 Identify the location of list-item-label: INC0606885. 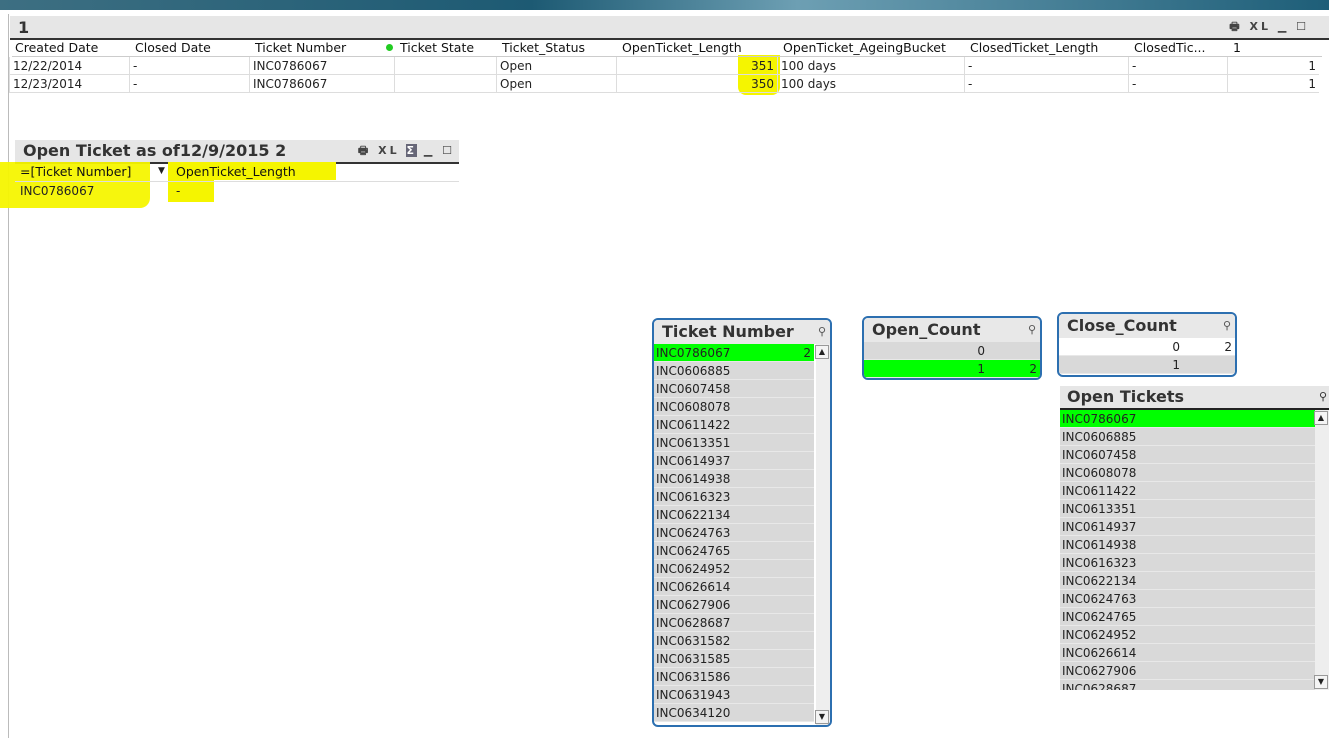
(693, 371).